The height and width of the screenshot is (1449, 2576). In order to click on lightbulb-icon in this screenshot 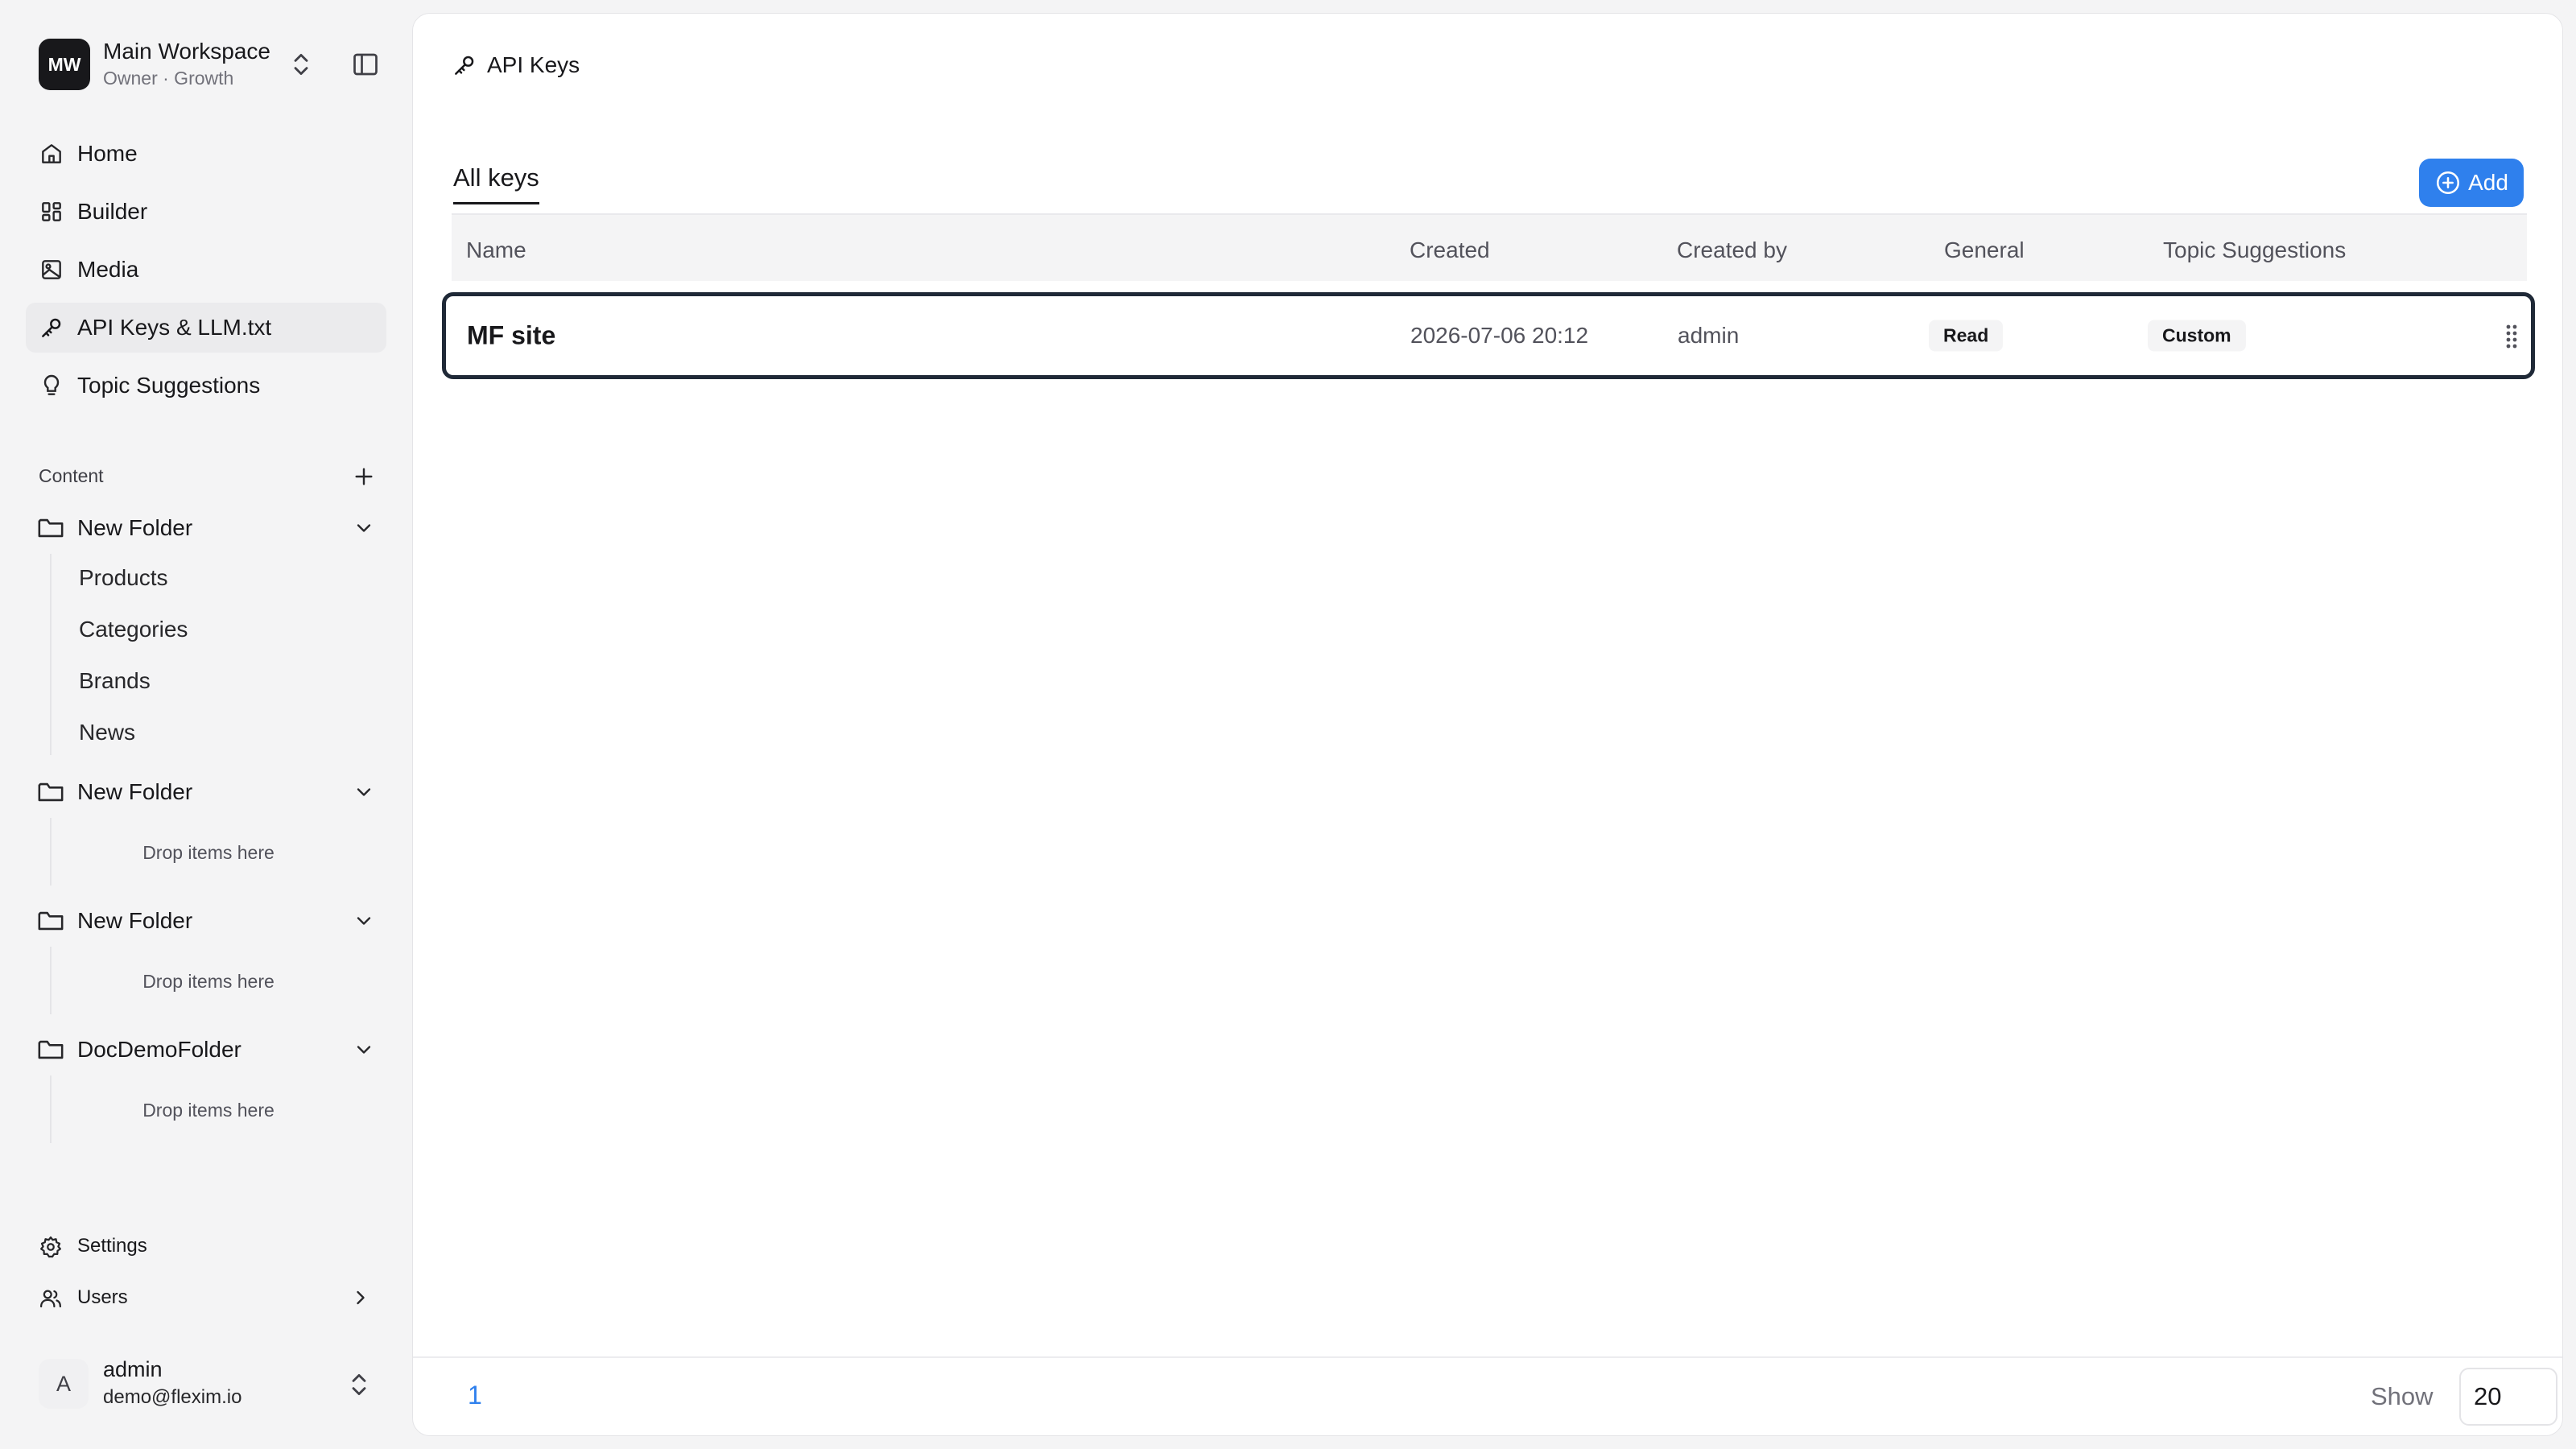, I will do `click(51, 384)`.